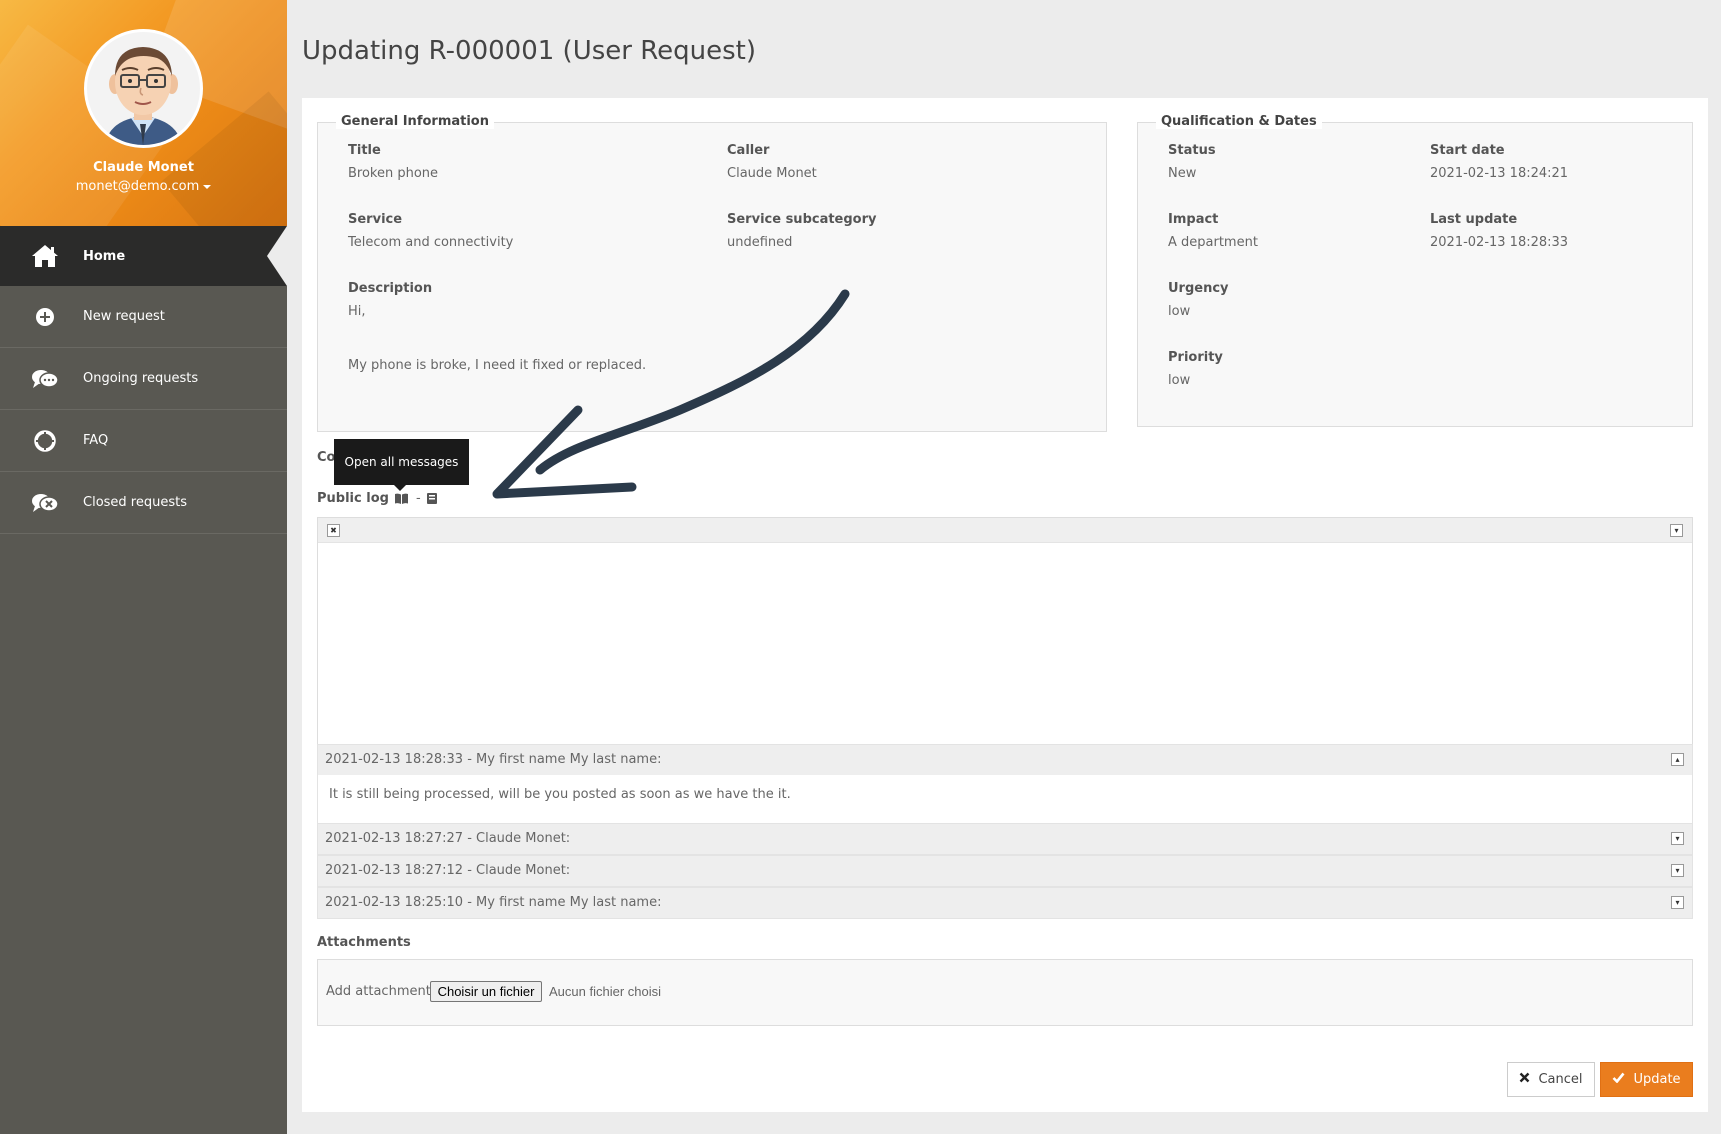 This screenshot has width=1721, height=1134. What do you see at coordinates (748, 150) in the screenshot?
I see `caller-label: Caller` at bounding box center [748, 150].